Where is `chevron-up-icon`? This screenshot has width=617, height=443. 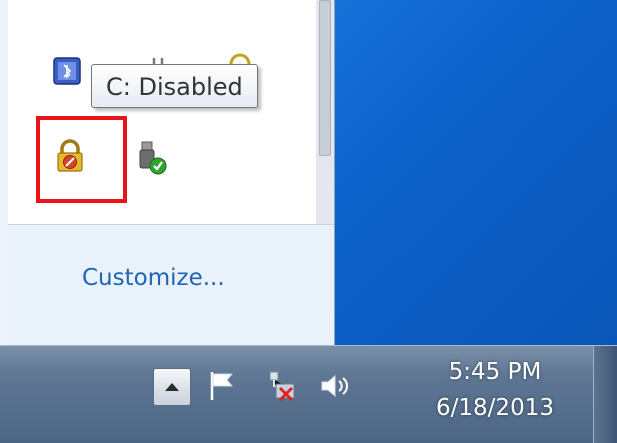
chevron-up-icon is located at coordinates (172, 387).